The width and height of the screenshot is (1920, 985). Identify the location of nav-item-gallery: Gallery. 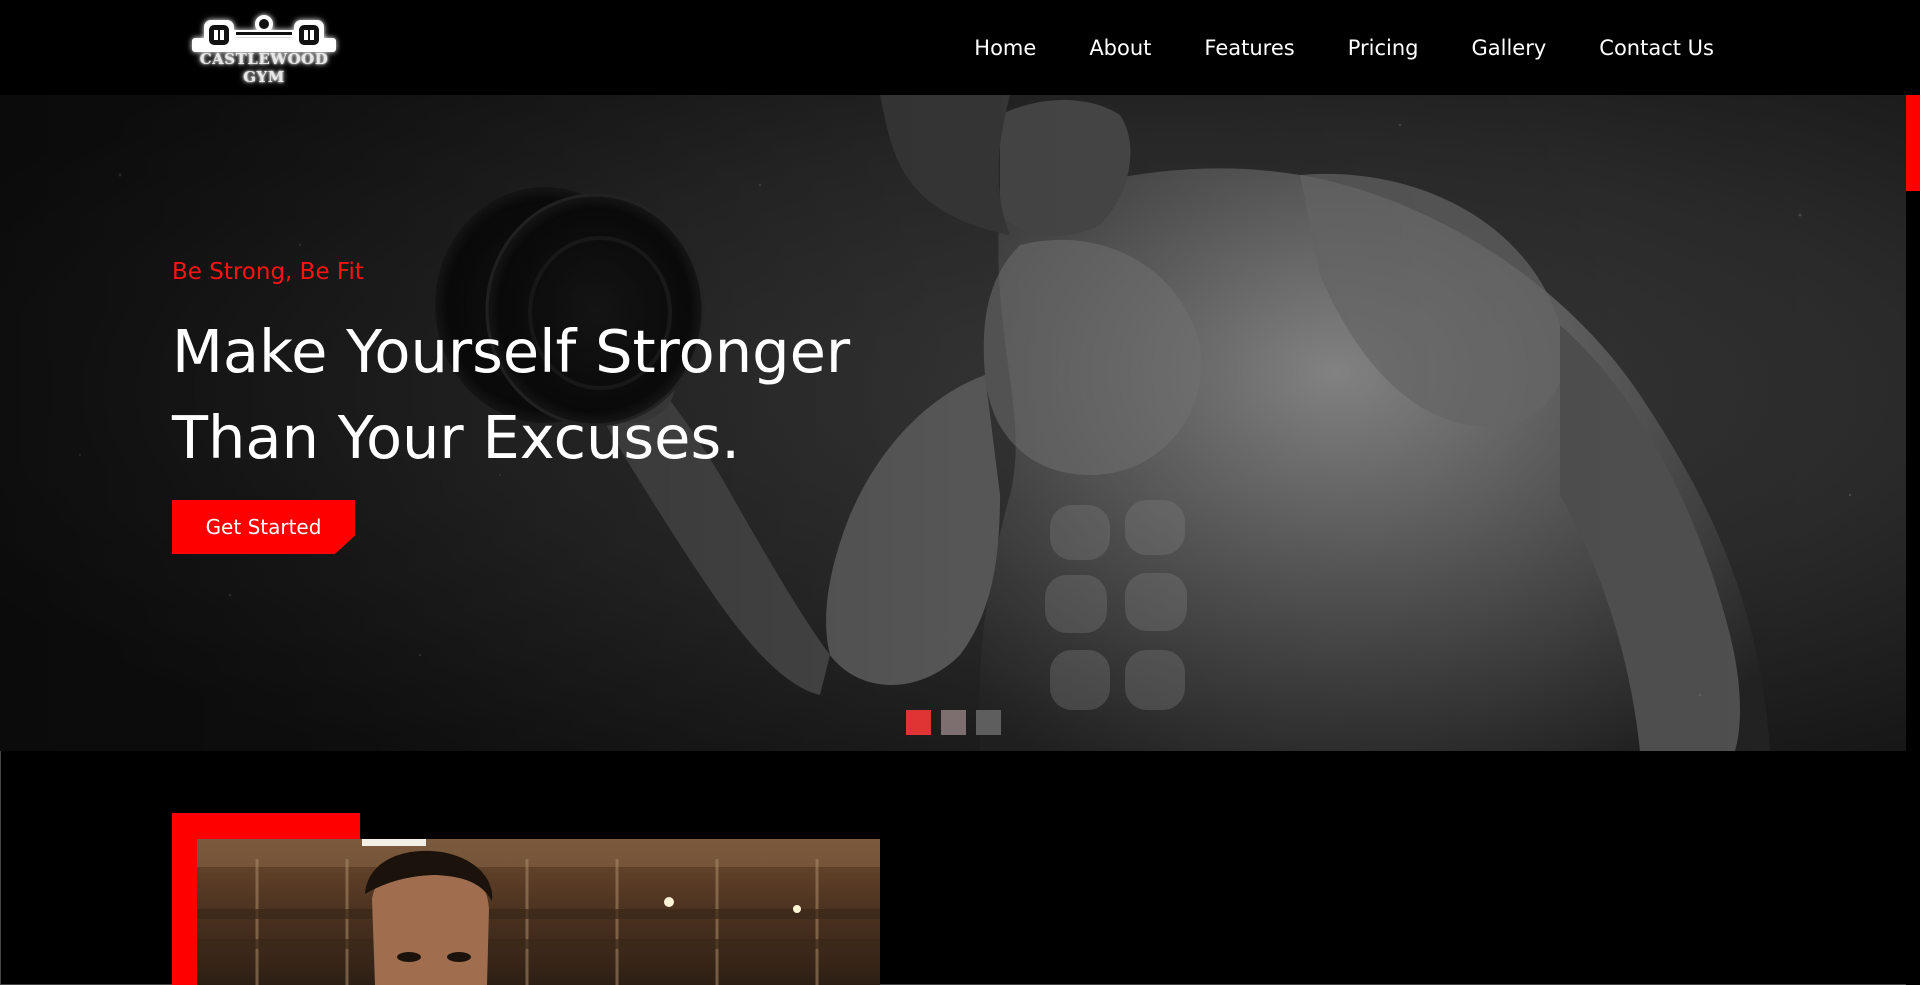
(1509, 48).